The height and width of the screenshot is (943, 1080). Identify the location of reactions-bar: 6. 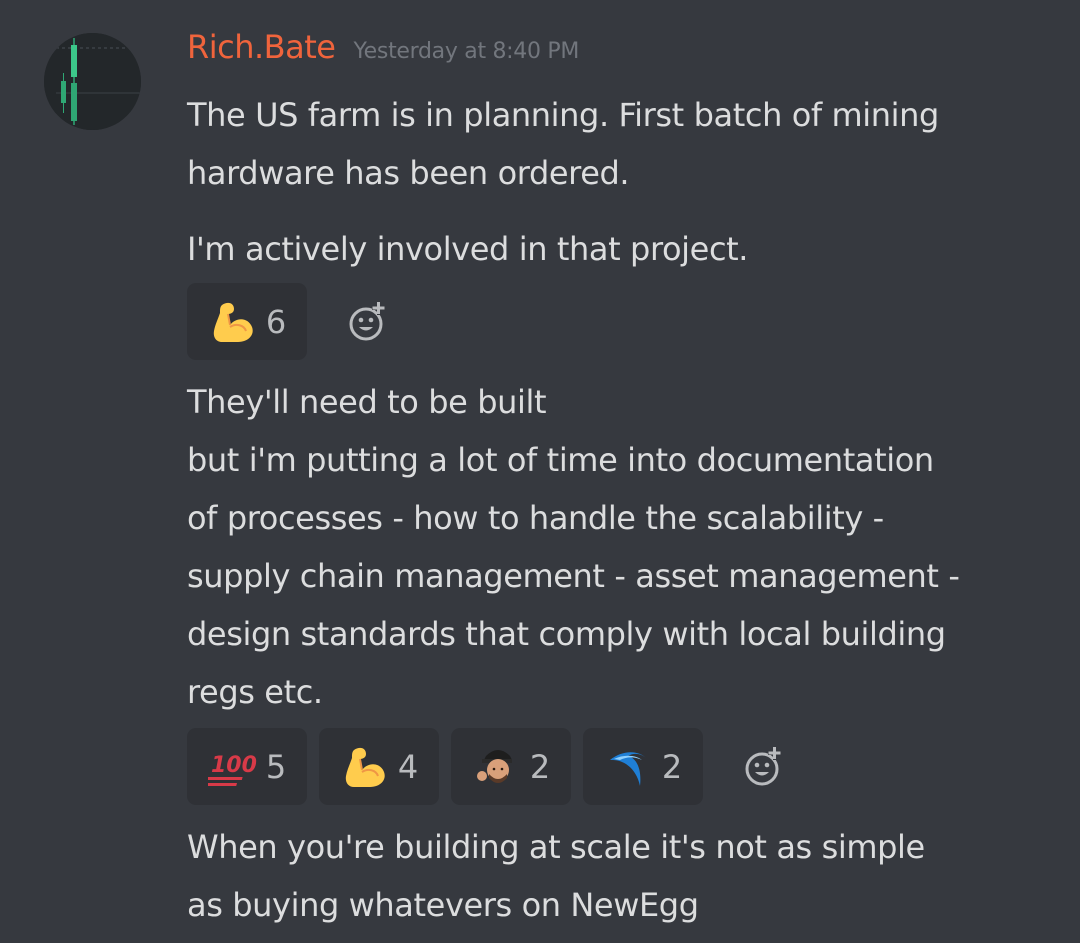
(293, 321).